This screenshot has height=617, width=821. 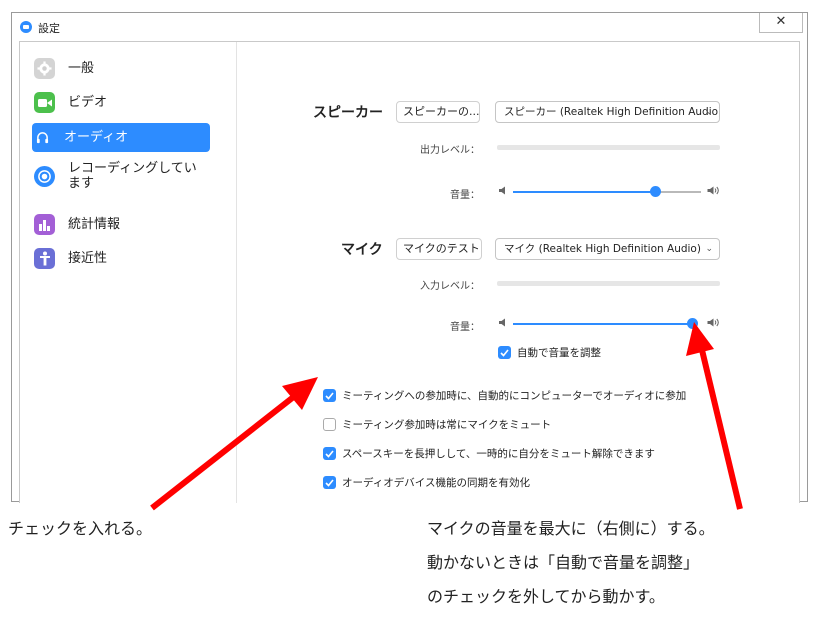 I want to click on arrow-to-checkbox, so click(x=234, y=444).